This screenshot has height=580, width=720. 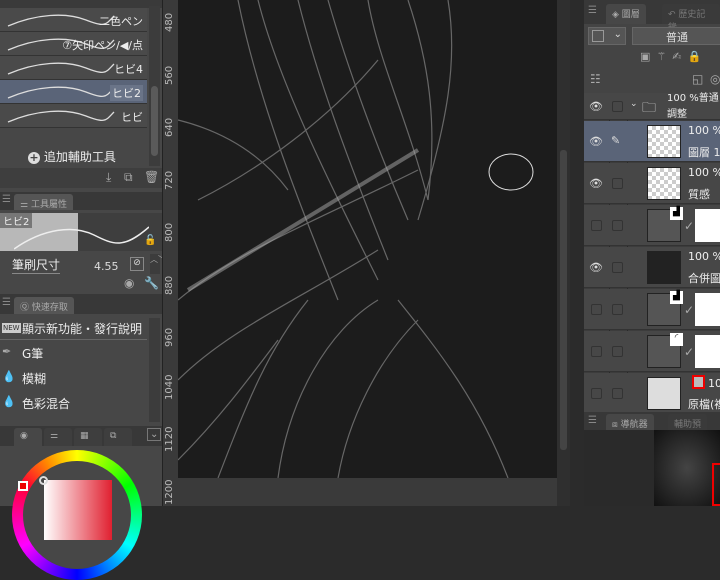 I want to click on hue-picker, so click(x=23, y=486).